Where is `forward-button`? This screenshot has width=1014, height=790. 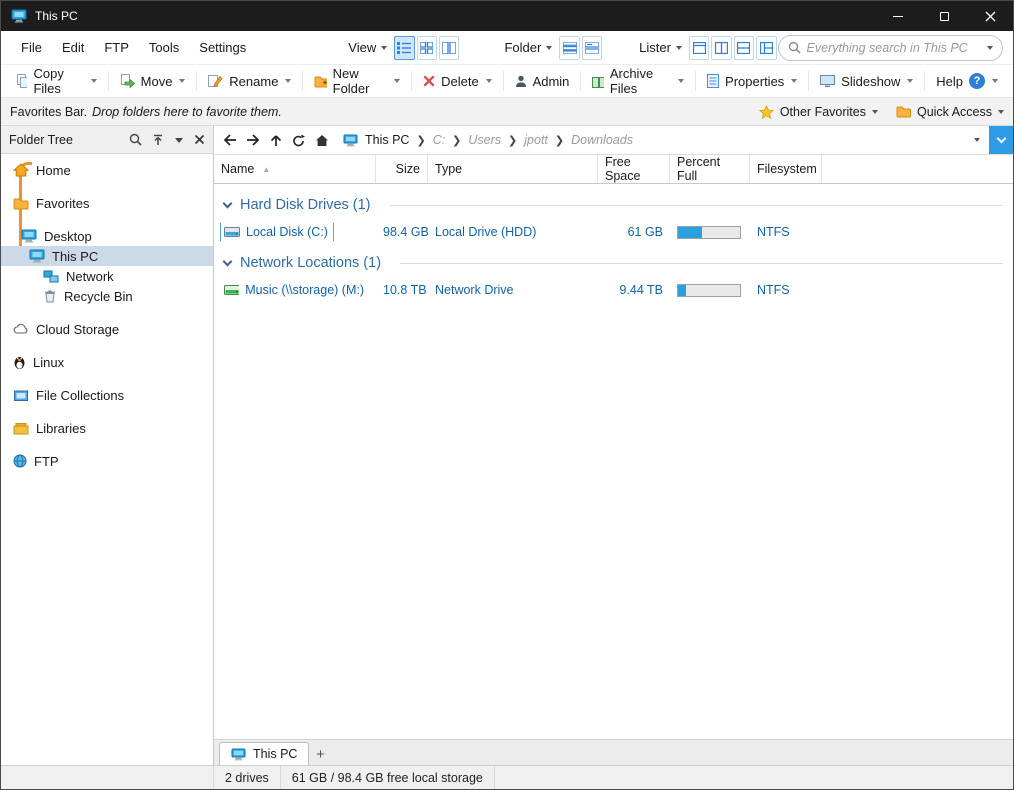
forward-button is located at coordinates (252, 140).